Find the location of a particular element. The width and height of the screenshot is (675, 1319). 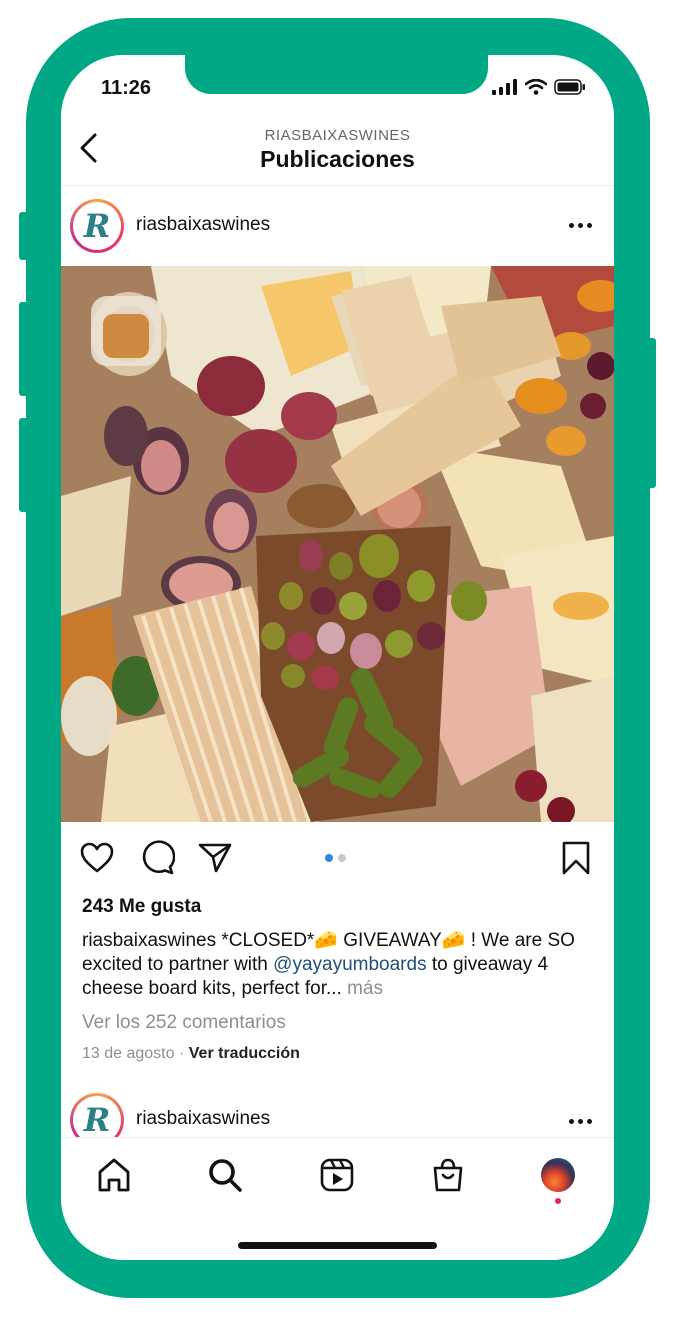

avatar-logo-mark: R is located at coordinates (97, 226).